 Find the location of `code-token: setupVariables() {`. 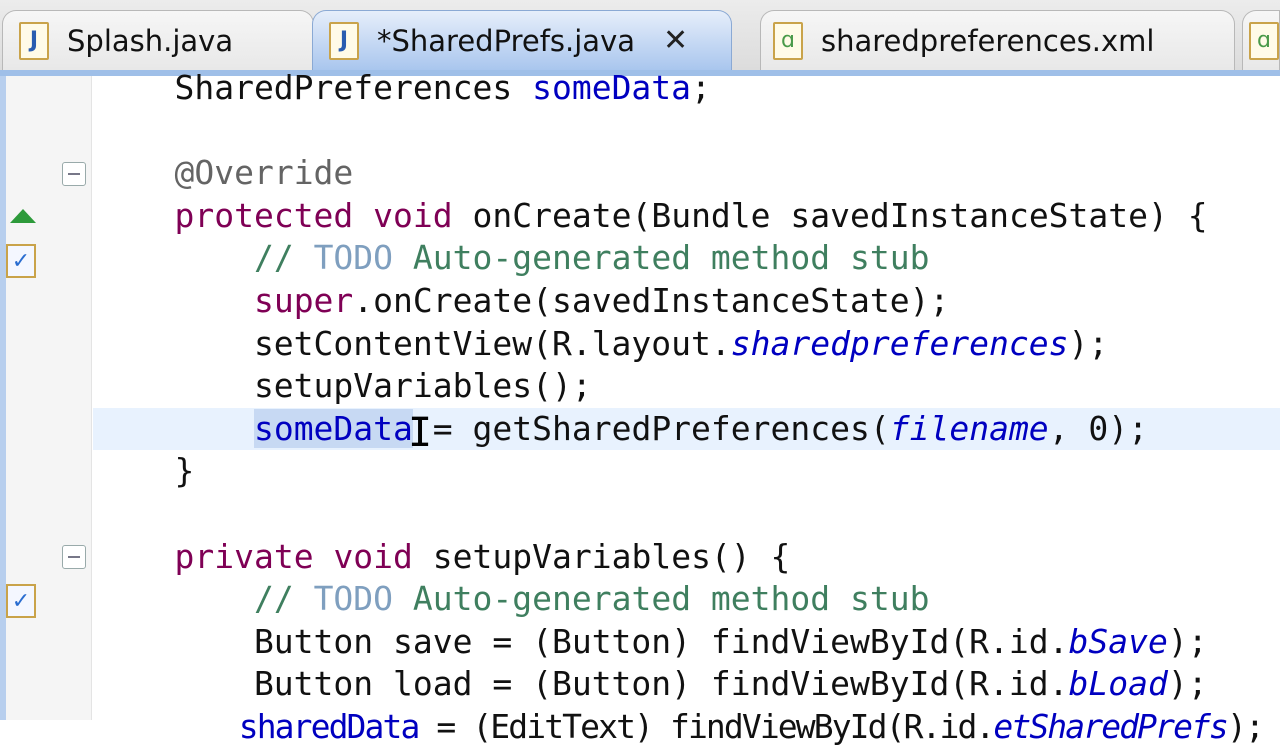

code-token: setupVariables() { is located at coordinates (601, 556).